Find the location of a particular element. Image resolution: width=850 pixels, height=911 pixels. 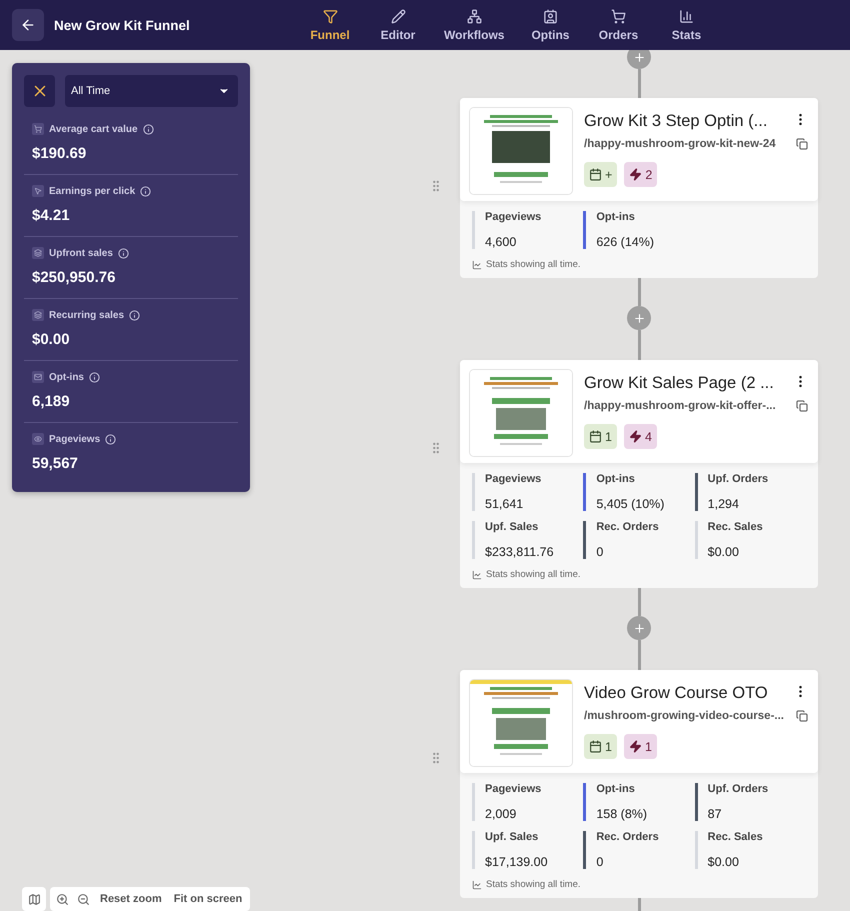

contact-card-icon is located at coordinates (550, 16).